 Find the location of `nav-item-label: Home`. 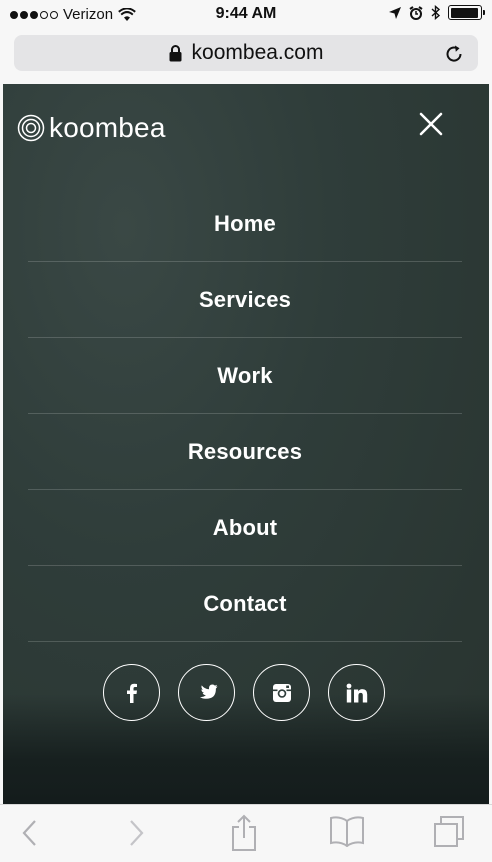

nav-item-label: Home is located at coordinates (245, 223).